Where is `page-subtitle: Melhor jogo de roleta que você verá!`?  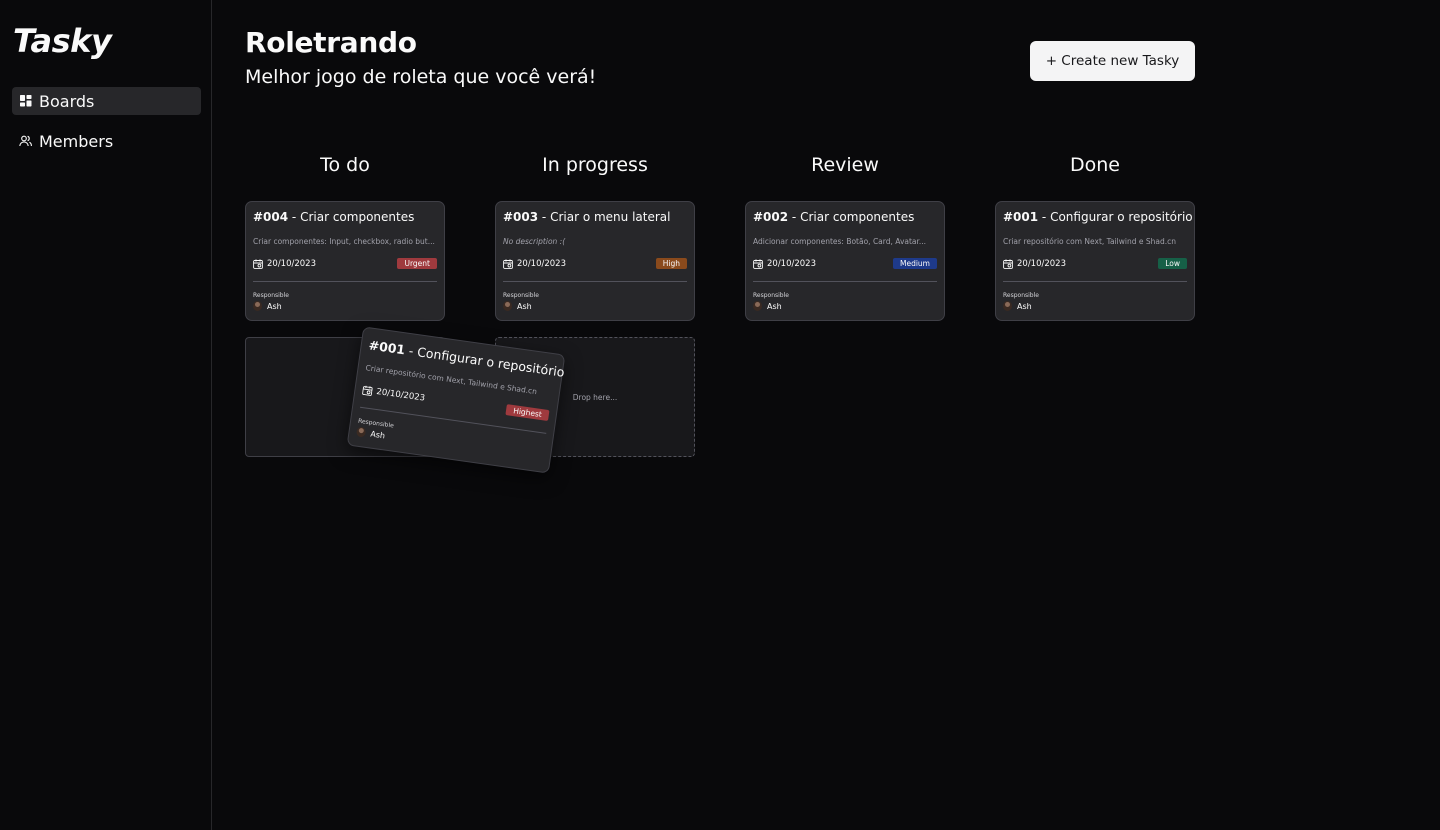
page-subtitle: Melhor jogo de roleta que você verá! is located at coordinates (421, 77).